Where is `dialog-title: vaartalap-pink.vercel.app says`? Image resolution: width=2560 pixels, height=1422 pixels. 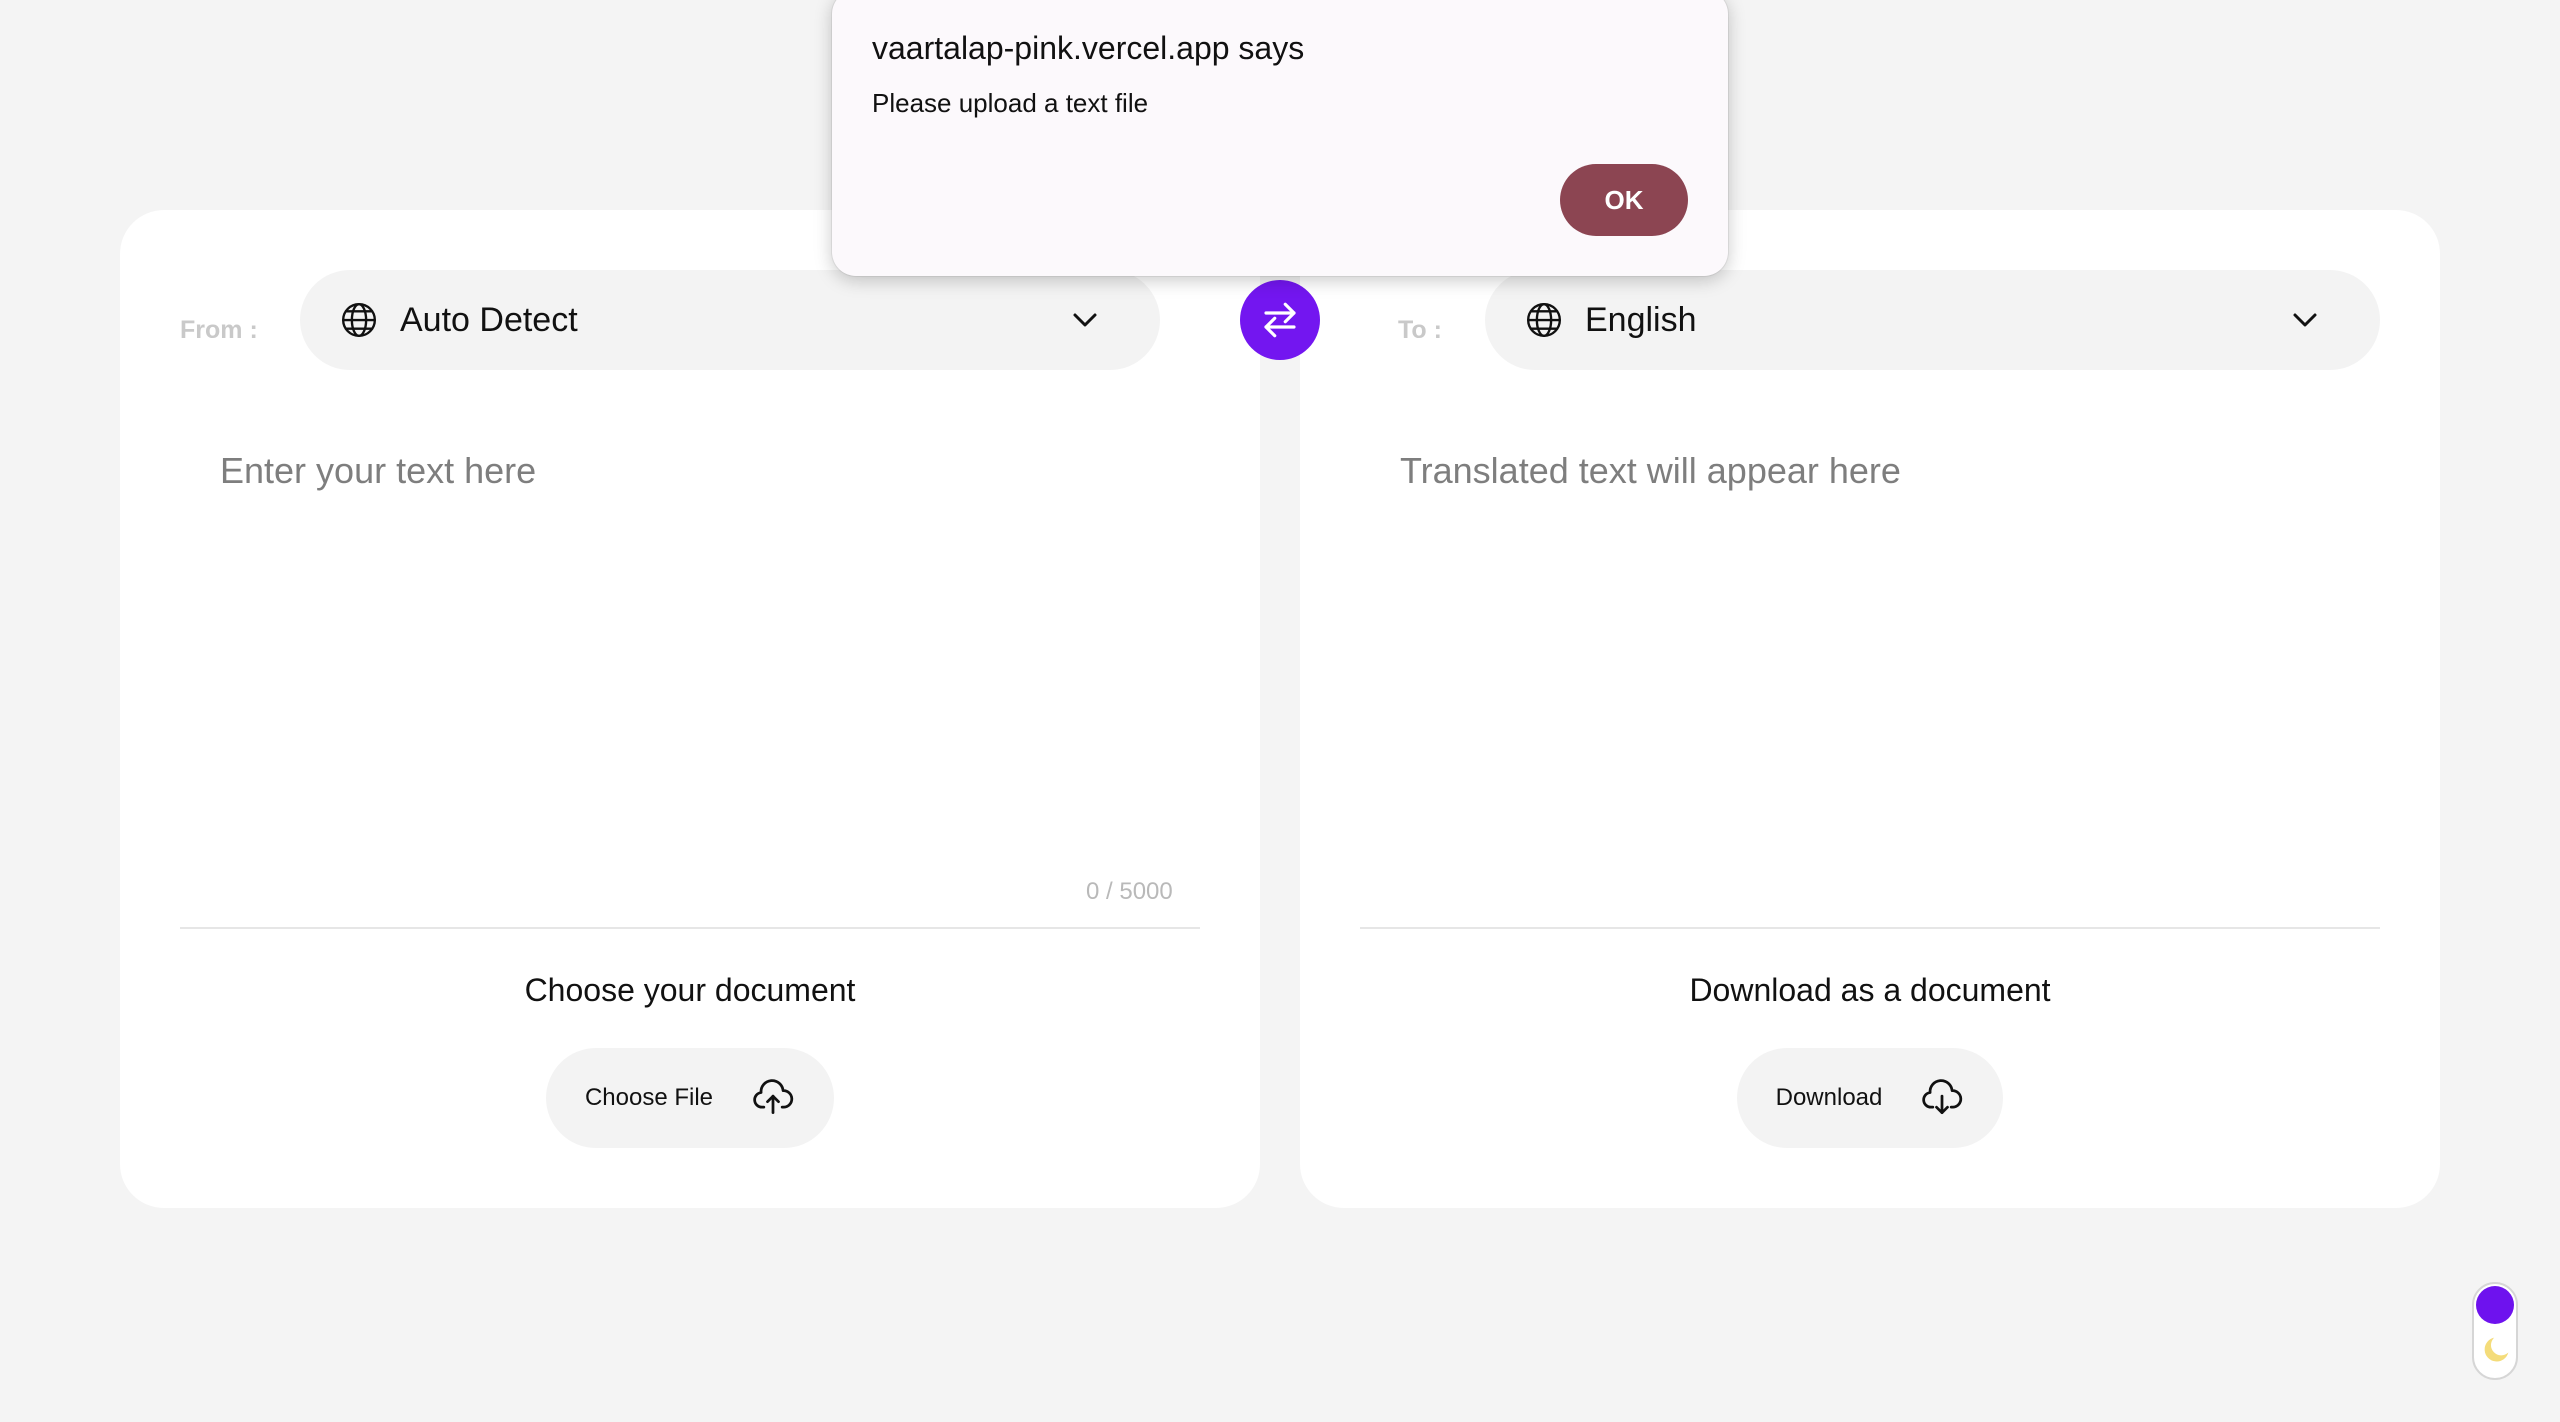
dialog-title: vaartalap-pink.vercel.app says is located at coordinates (1088, 48).